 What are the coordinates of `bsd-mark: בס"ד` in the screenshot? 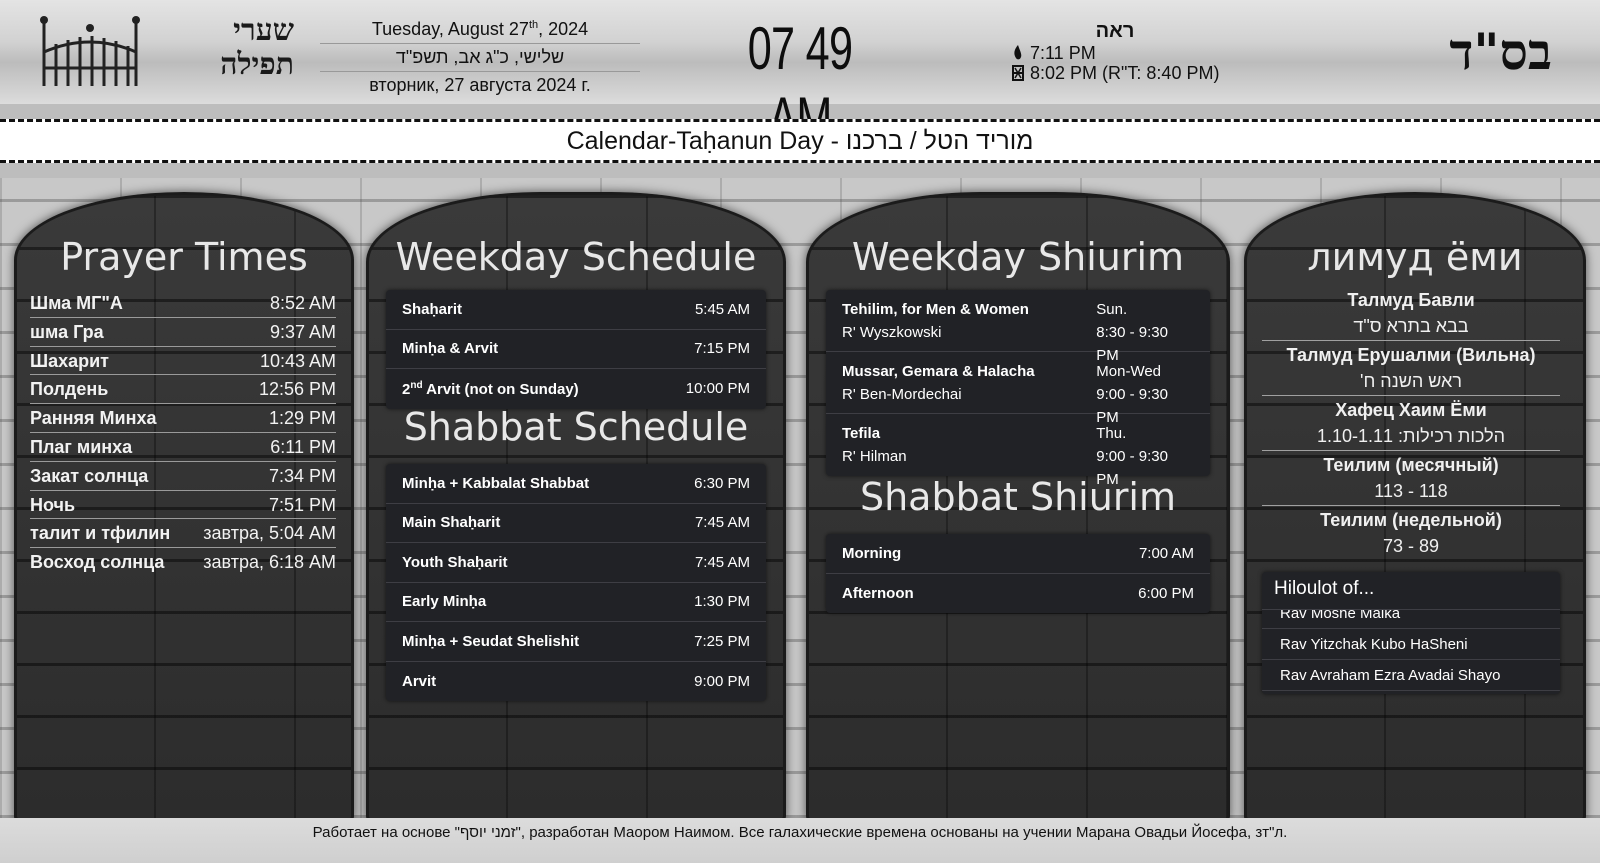 It's located at (1500, 51).